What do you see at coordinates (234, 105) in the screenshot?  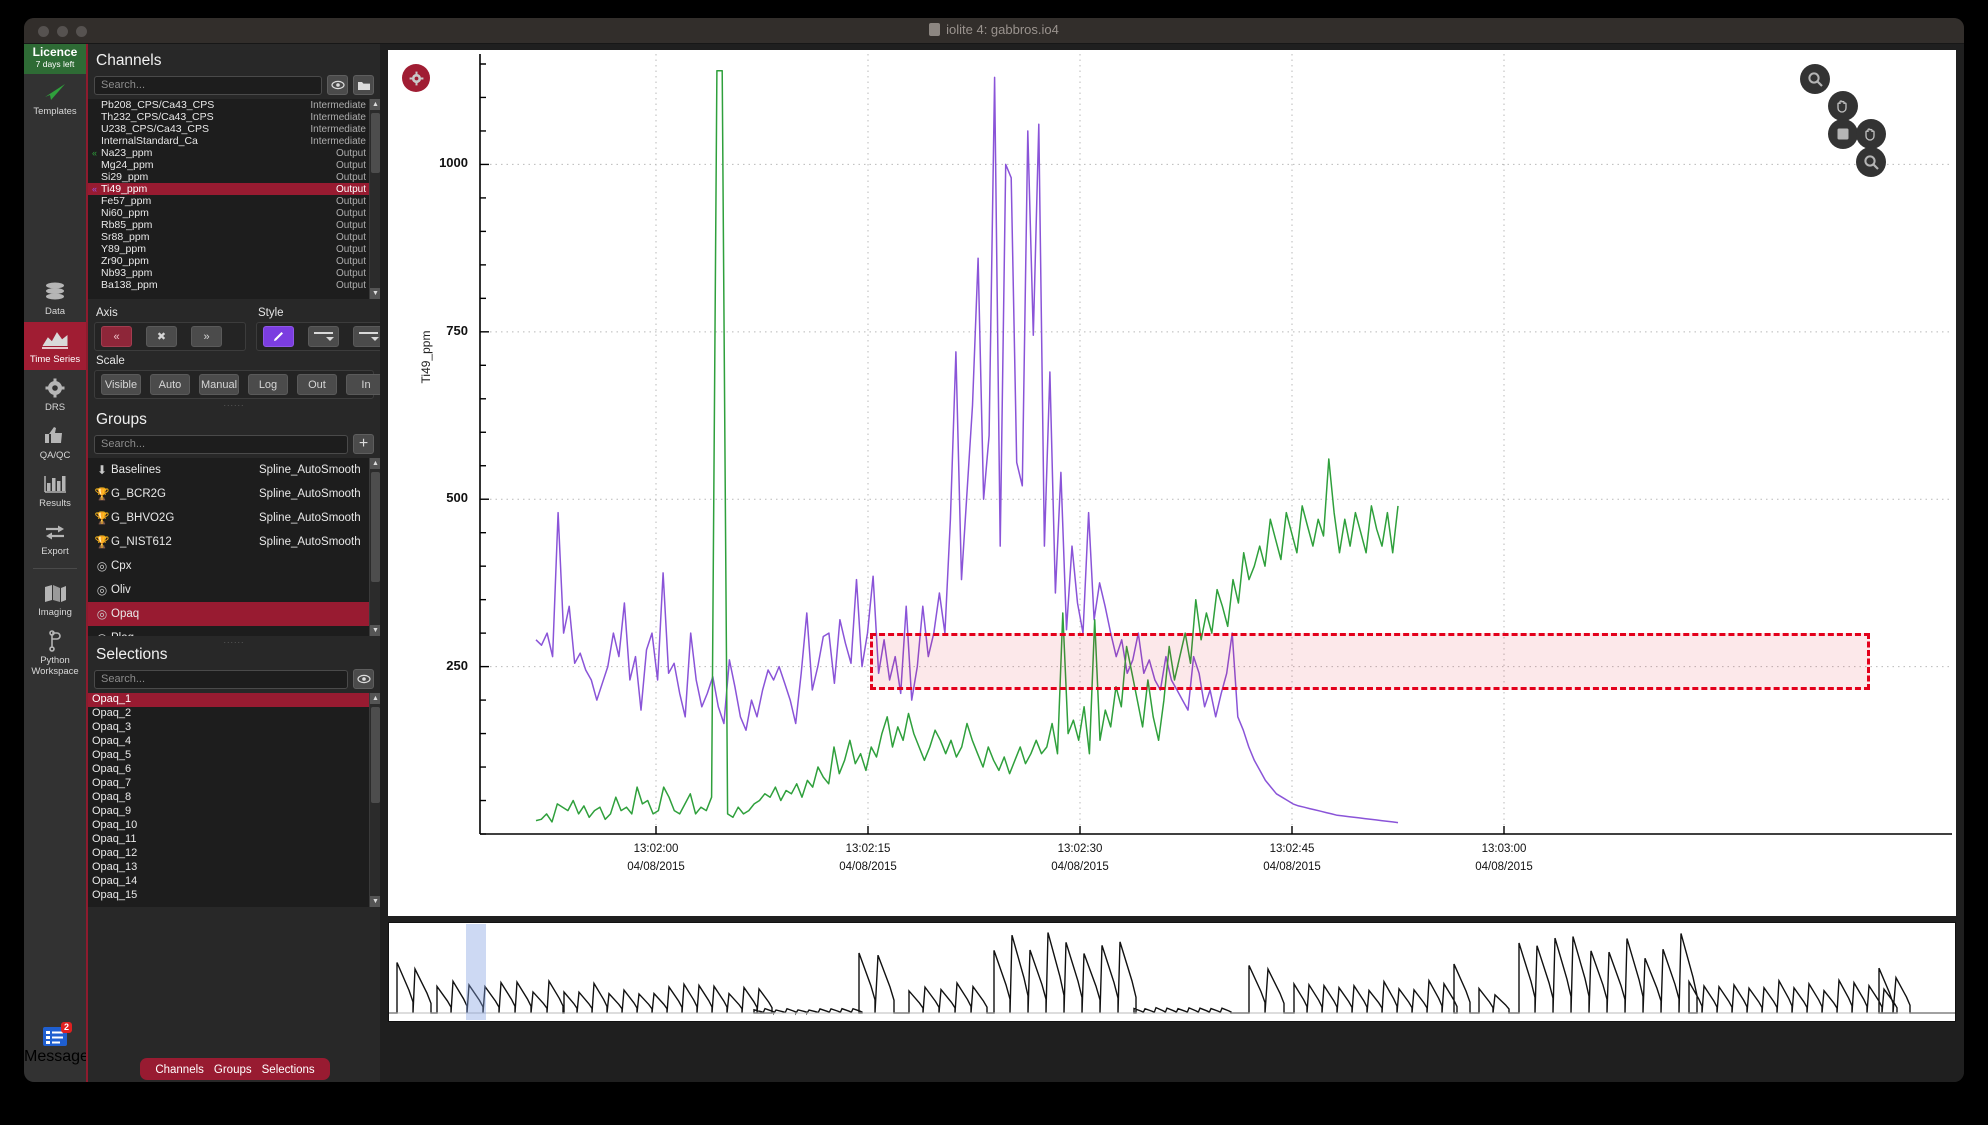 I see `channel-row: Pb208_CPS/Ca43_CPS Intermediate` at bounding box center [234, 105].